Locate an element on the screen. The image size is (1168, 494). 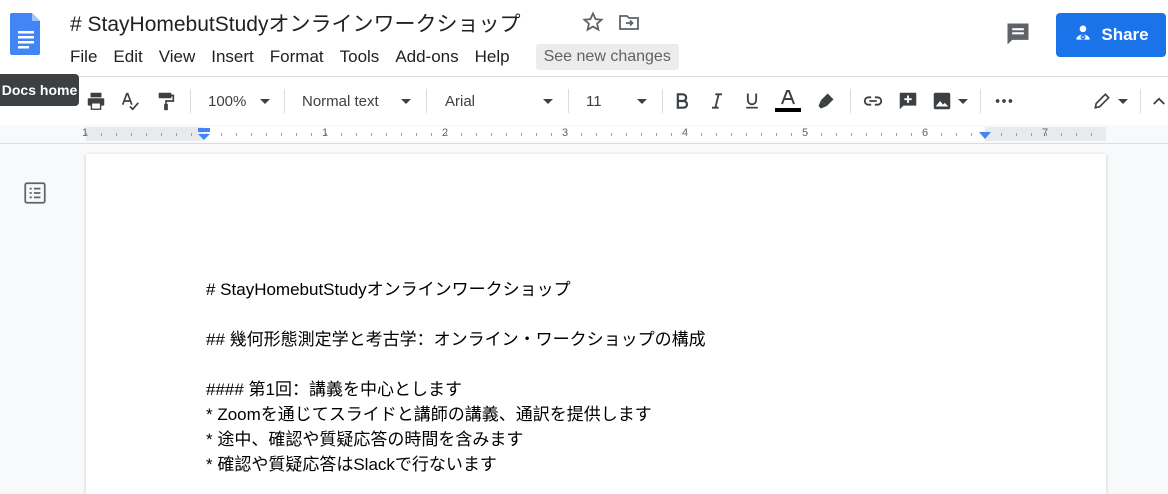
spellcheck-icon is located at coordinates (130, 101).